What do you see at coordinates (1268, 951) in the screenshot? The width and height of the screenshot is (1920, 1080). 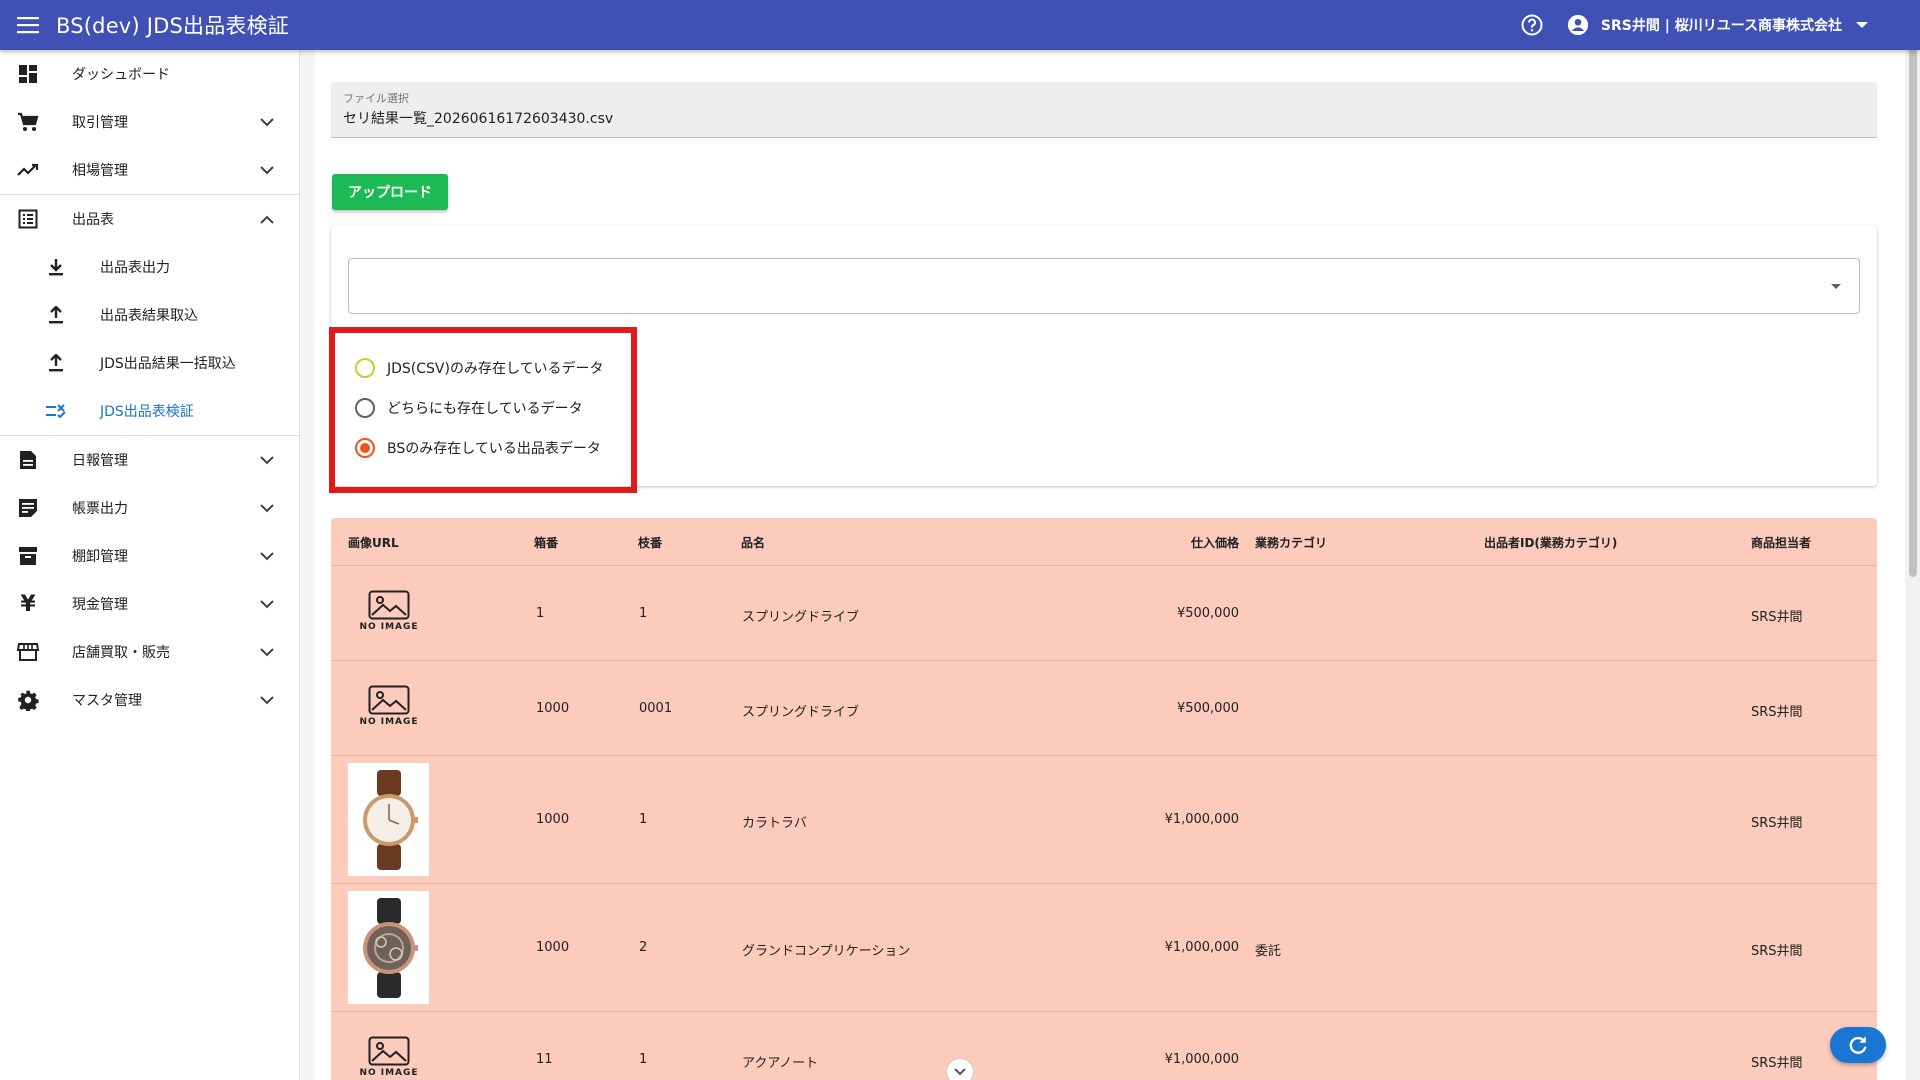 I see `cell-category: 委託` at bounding box center [1268, 951].